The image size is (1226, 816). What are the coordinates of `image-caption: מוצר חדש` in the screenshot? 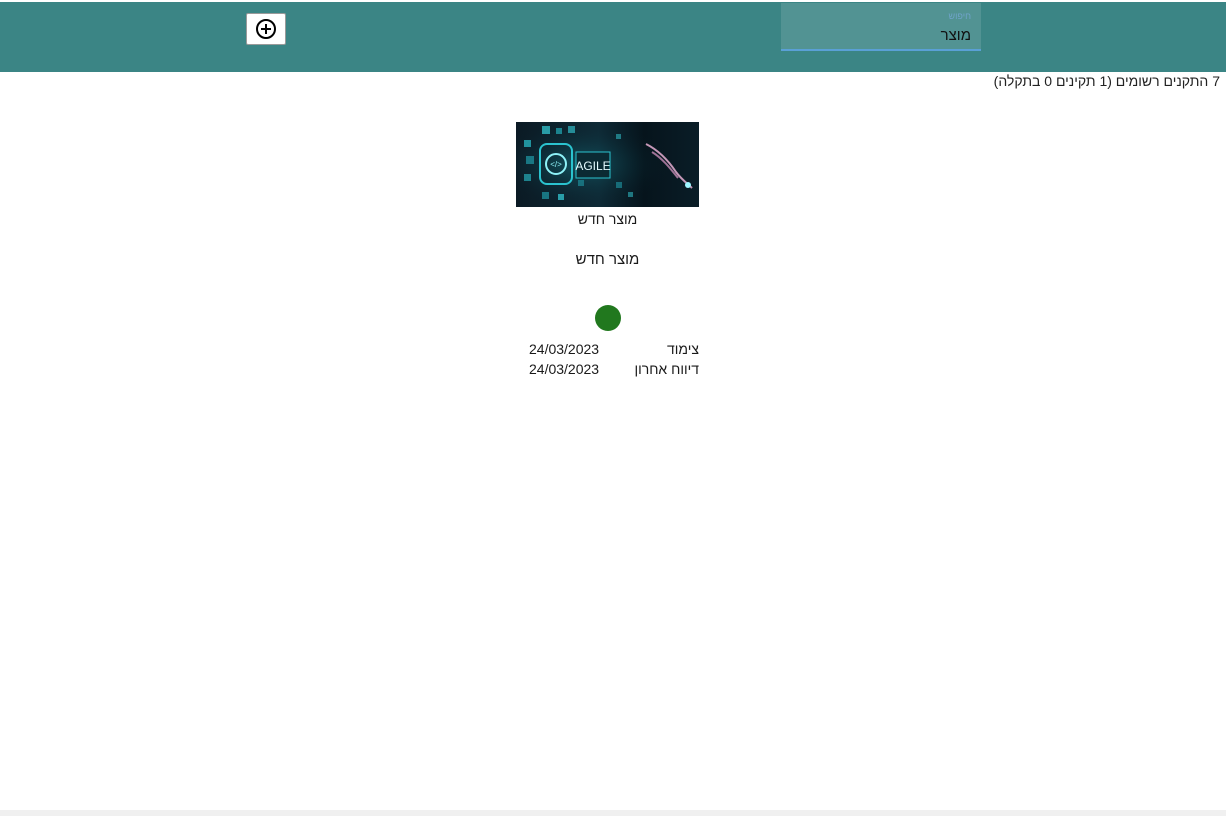 It's located at (607, 219).